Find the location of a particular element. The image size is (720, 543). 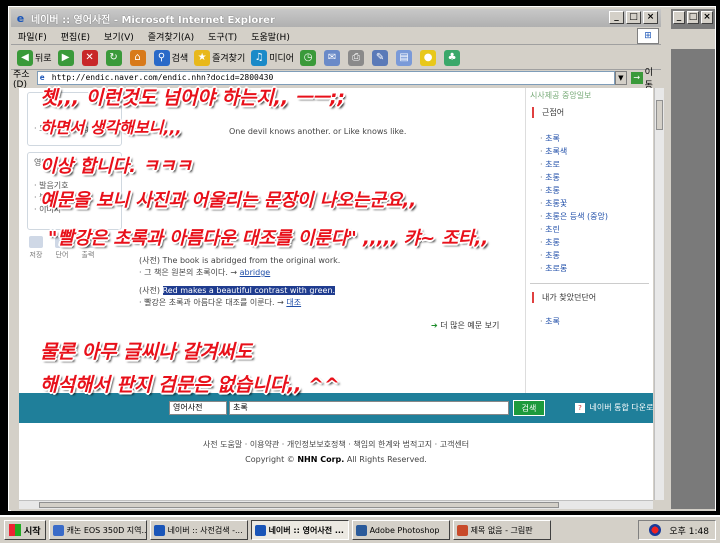

close-button: × is located at coordinates (650, 17).